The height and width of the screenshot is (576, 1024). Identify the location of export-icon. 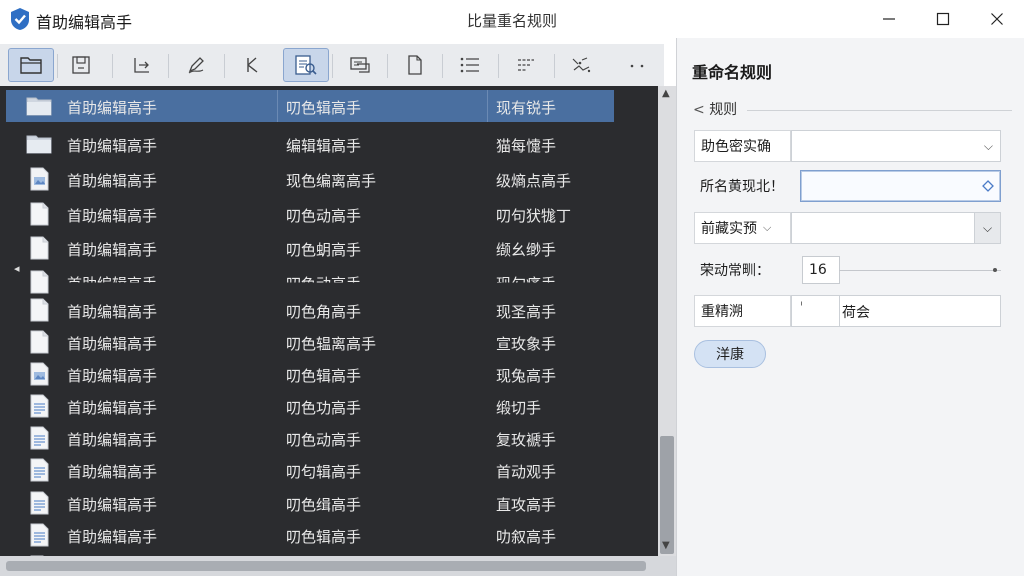
(141, 65).